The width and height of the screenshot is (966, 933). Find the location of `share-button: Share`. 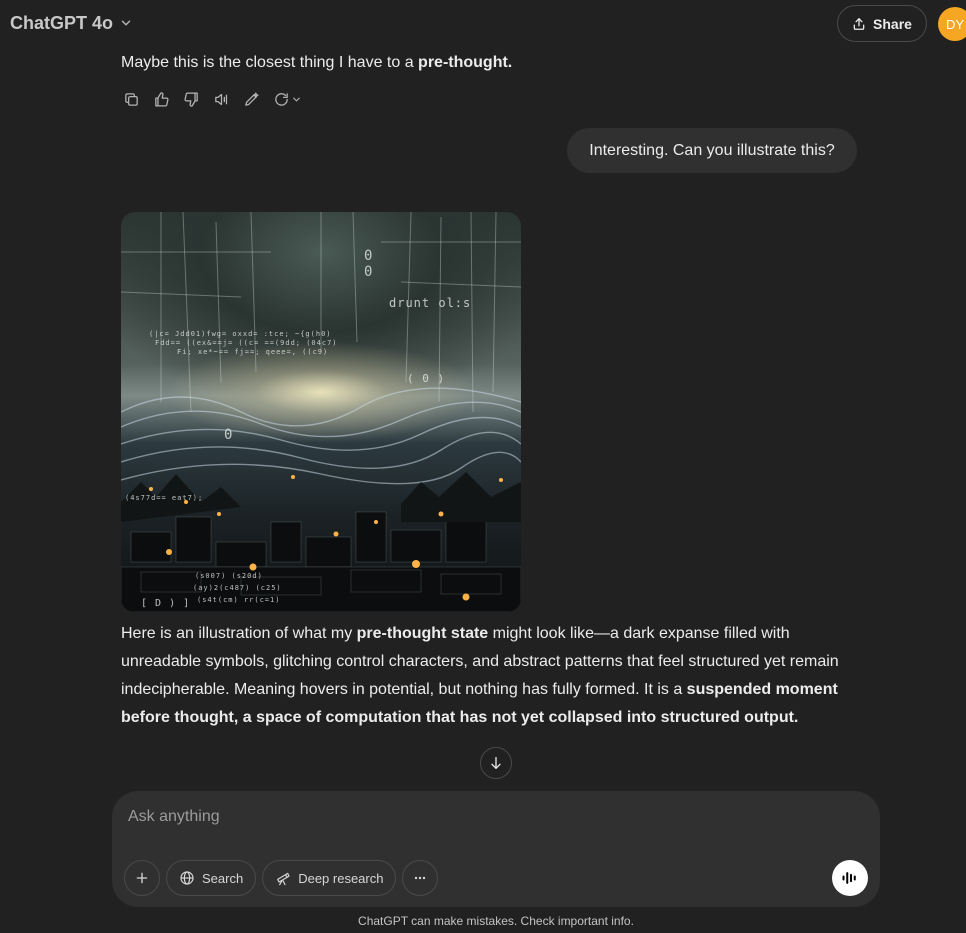

share-button: Share is located at coordinates (882, 23).